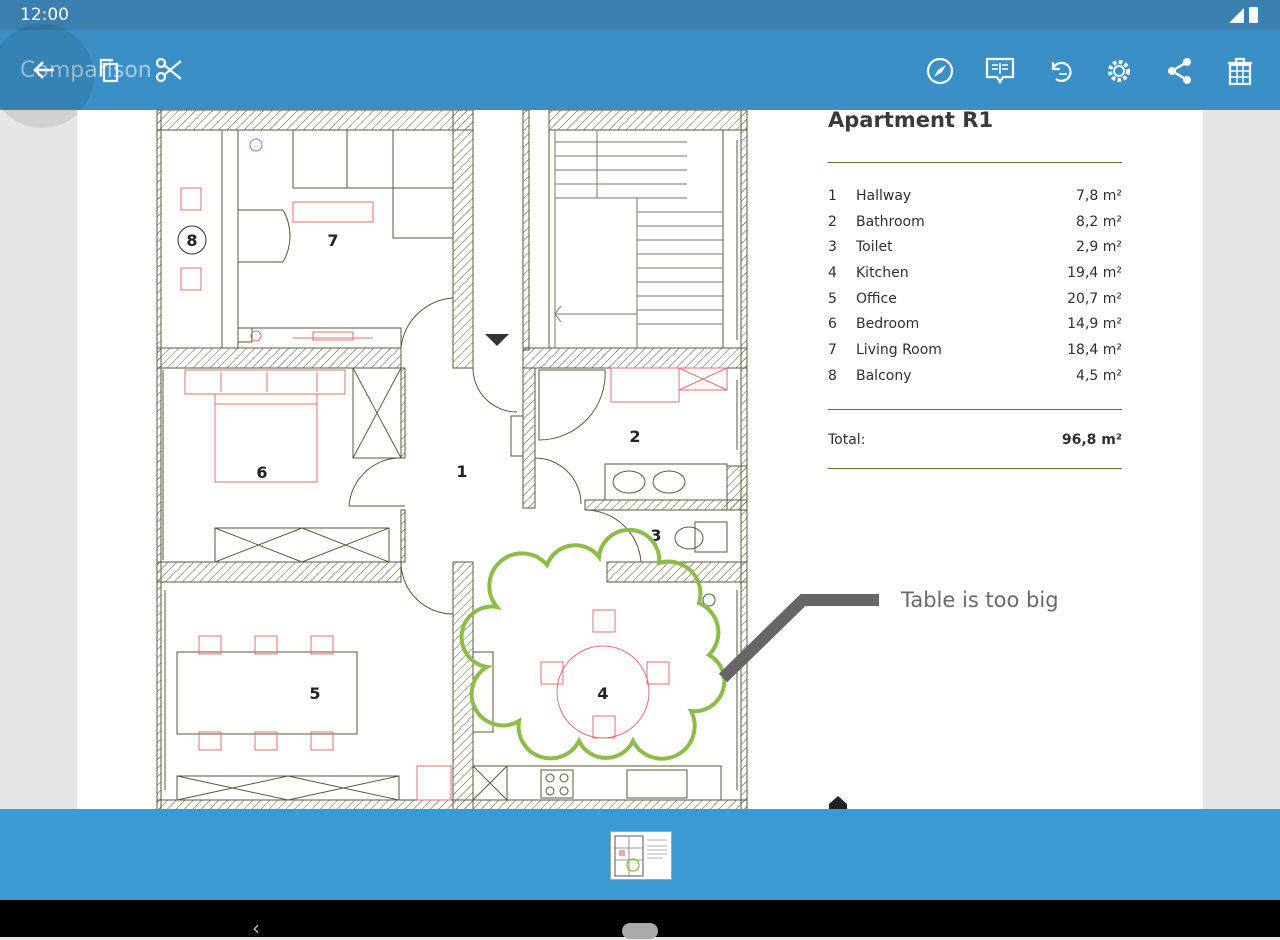 This screenshot has width=1280, height=940. What do you see at coordinates (975, 355) in the screenshot?
I see `room-row: 7 Living Room 18,4 m²` at bounding box center [975, 355].